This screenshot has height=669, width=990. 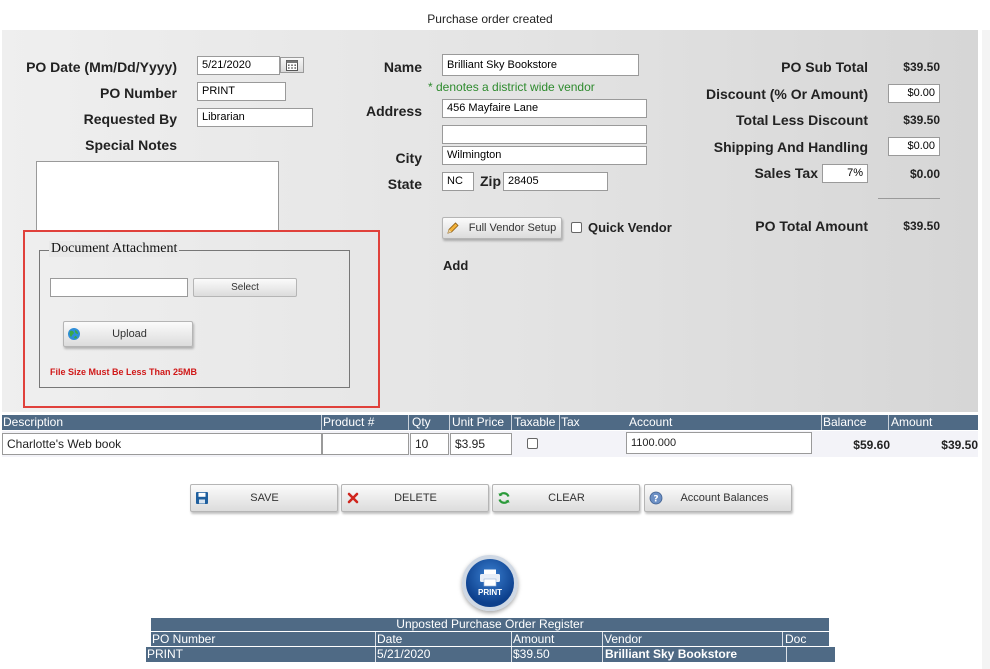 I want to click on page-scrollbar, so click(x=986, y=349).